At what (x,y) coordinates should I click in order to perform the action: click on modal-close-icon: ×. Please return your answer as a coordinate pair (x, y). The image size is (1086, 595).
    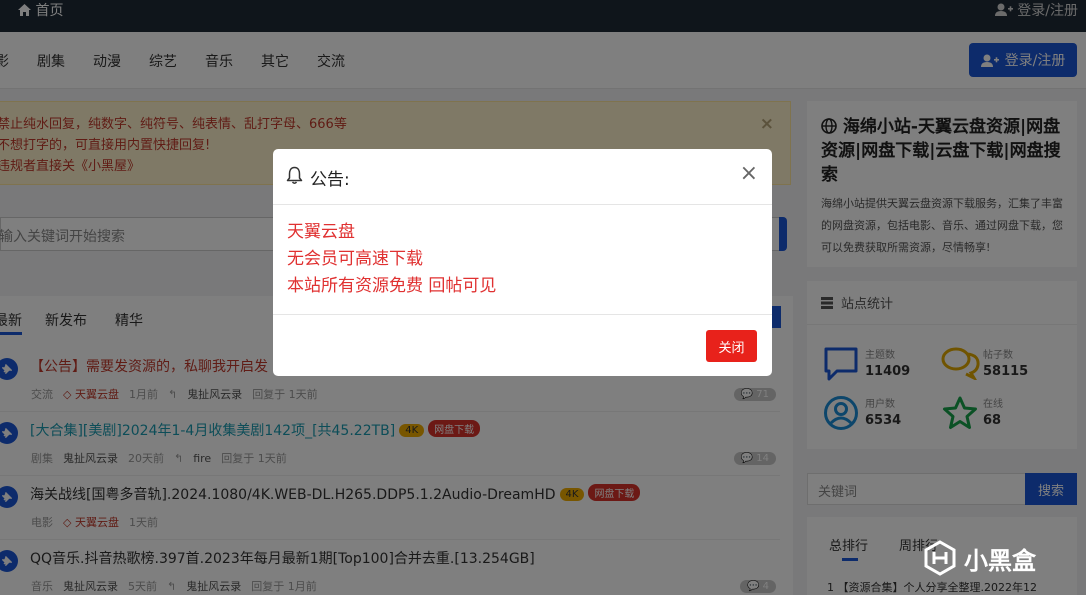
    Looking at the image, I should click on (749, 174).